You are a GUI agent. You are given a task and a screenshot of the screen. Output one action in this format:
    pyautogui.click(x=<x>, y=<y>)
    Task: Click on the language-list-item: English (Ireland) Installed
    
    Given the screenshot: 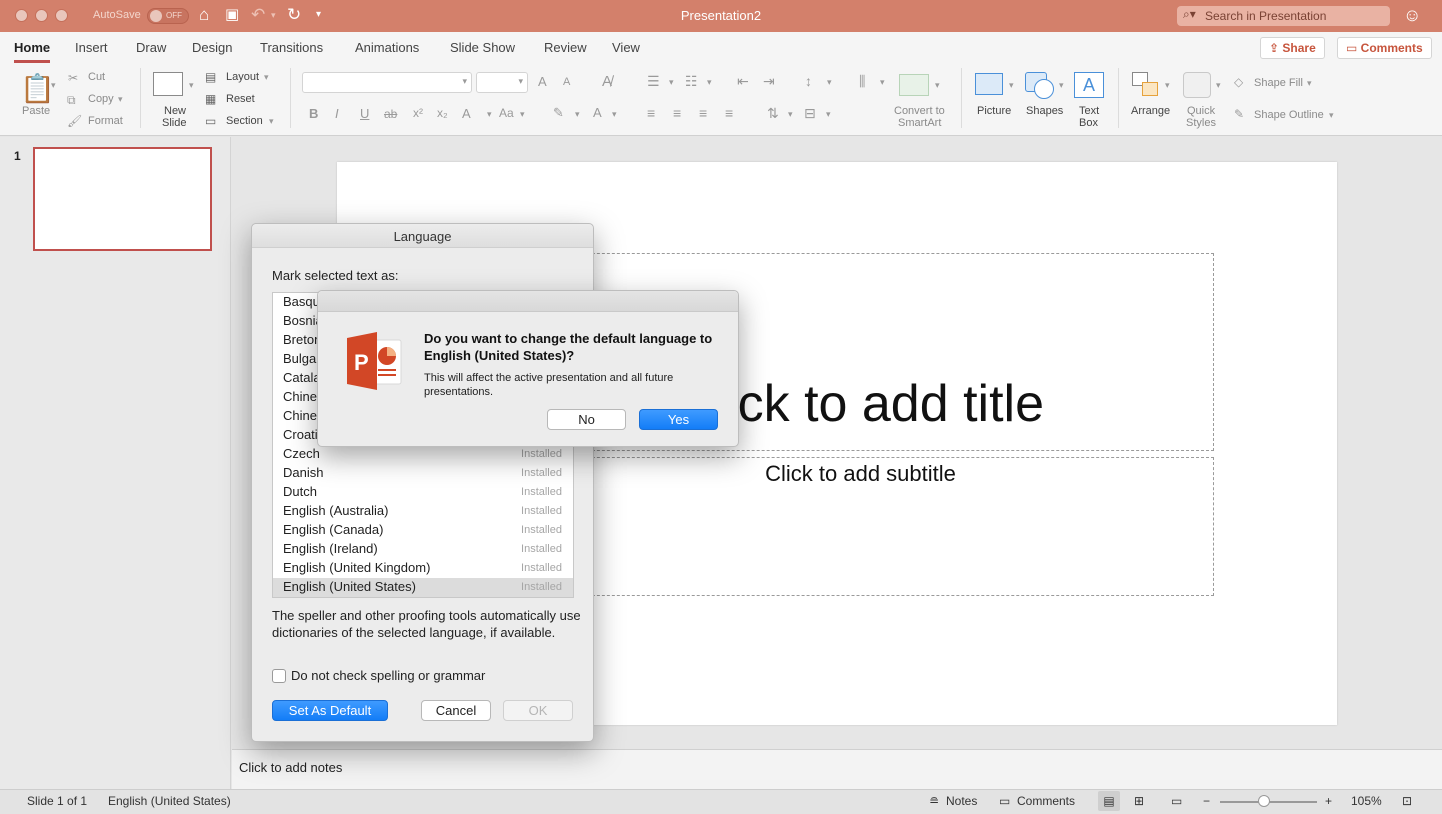 What is the action you would take?
    pyautogui.click(x=423, y=549)
    